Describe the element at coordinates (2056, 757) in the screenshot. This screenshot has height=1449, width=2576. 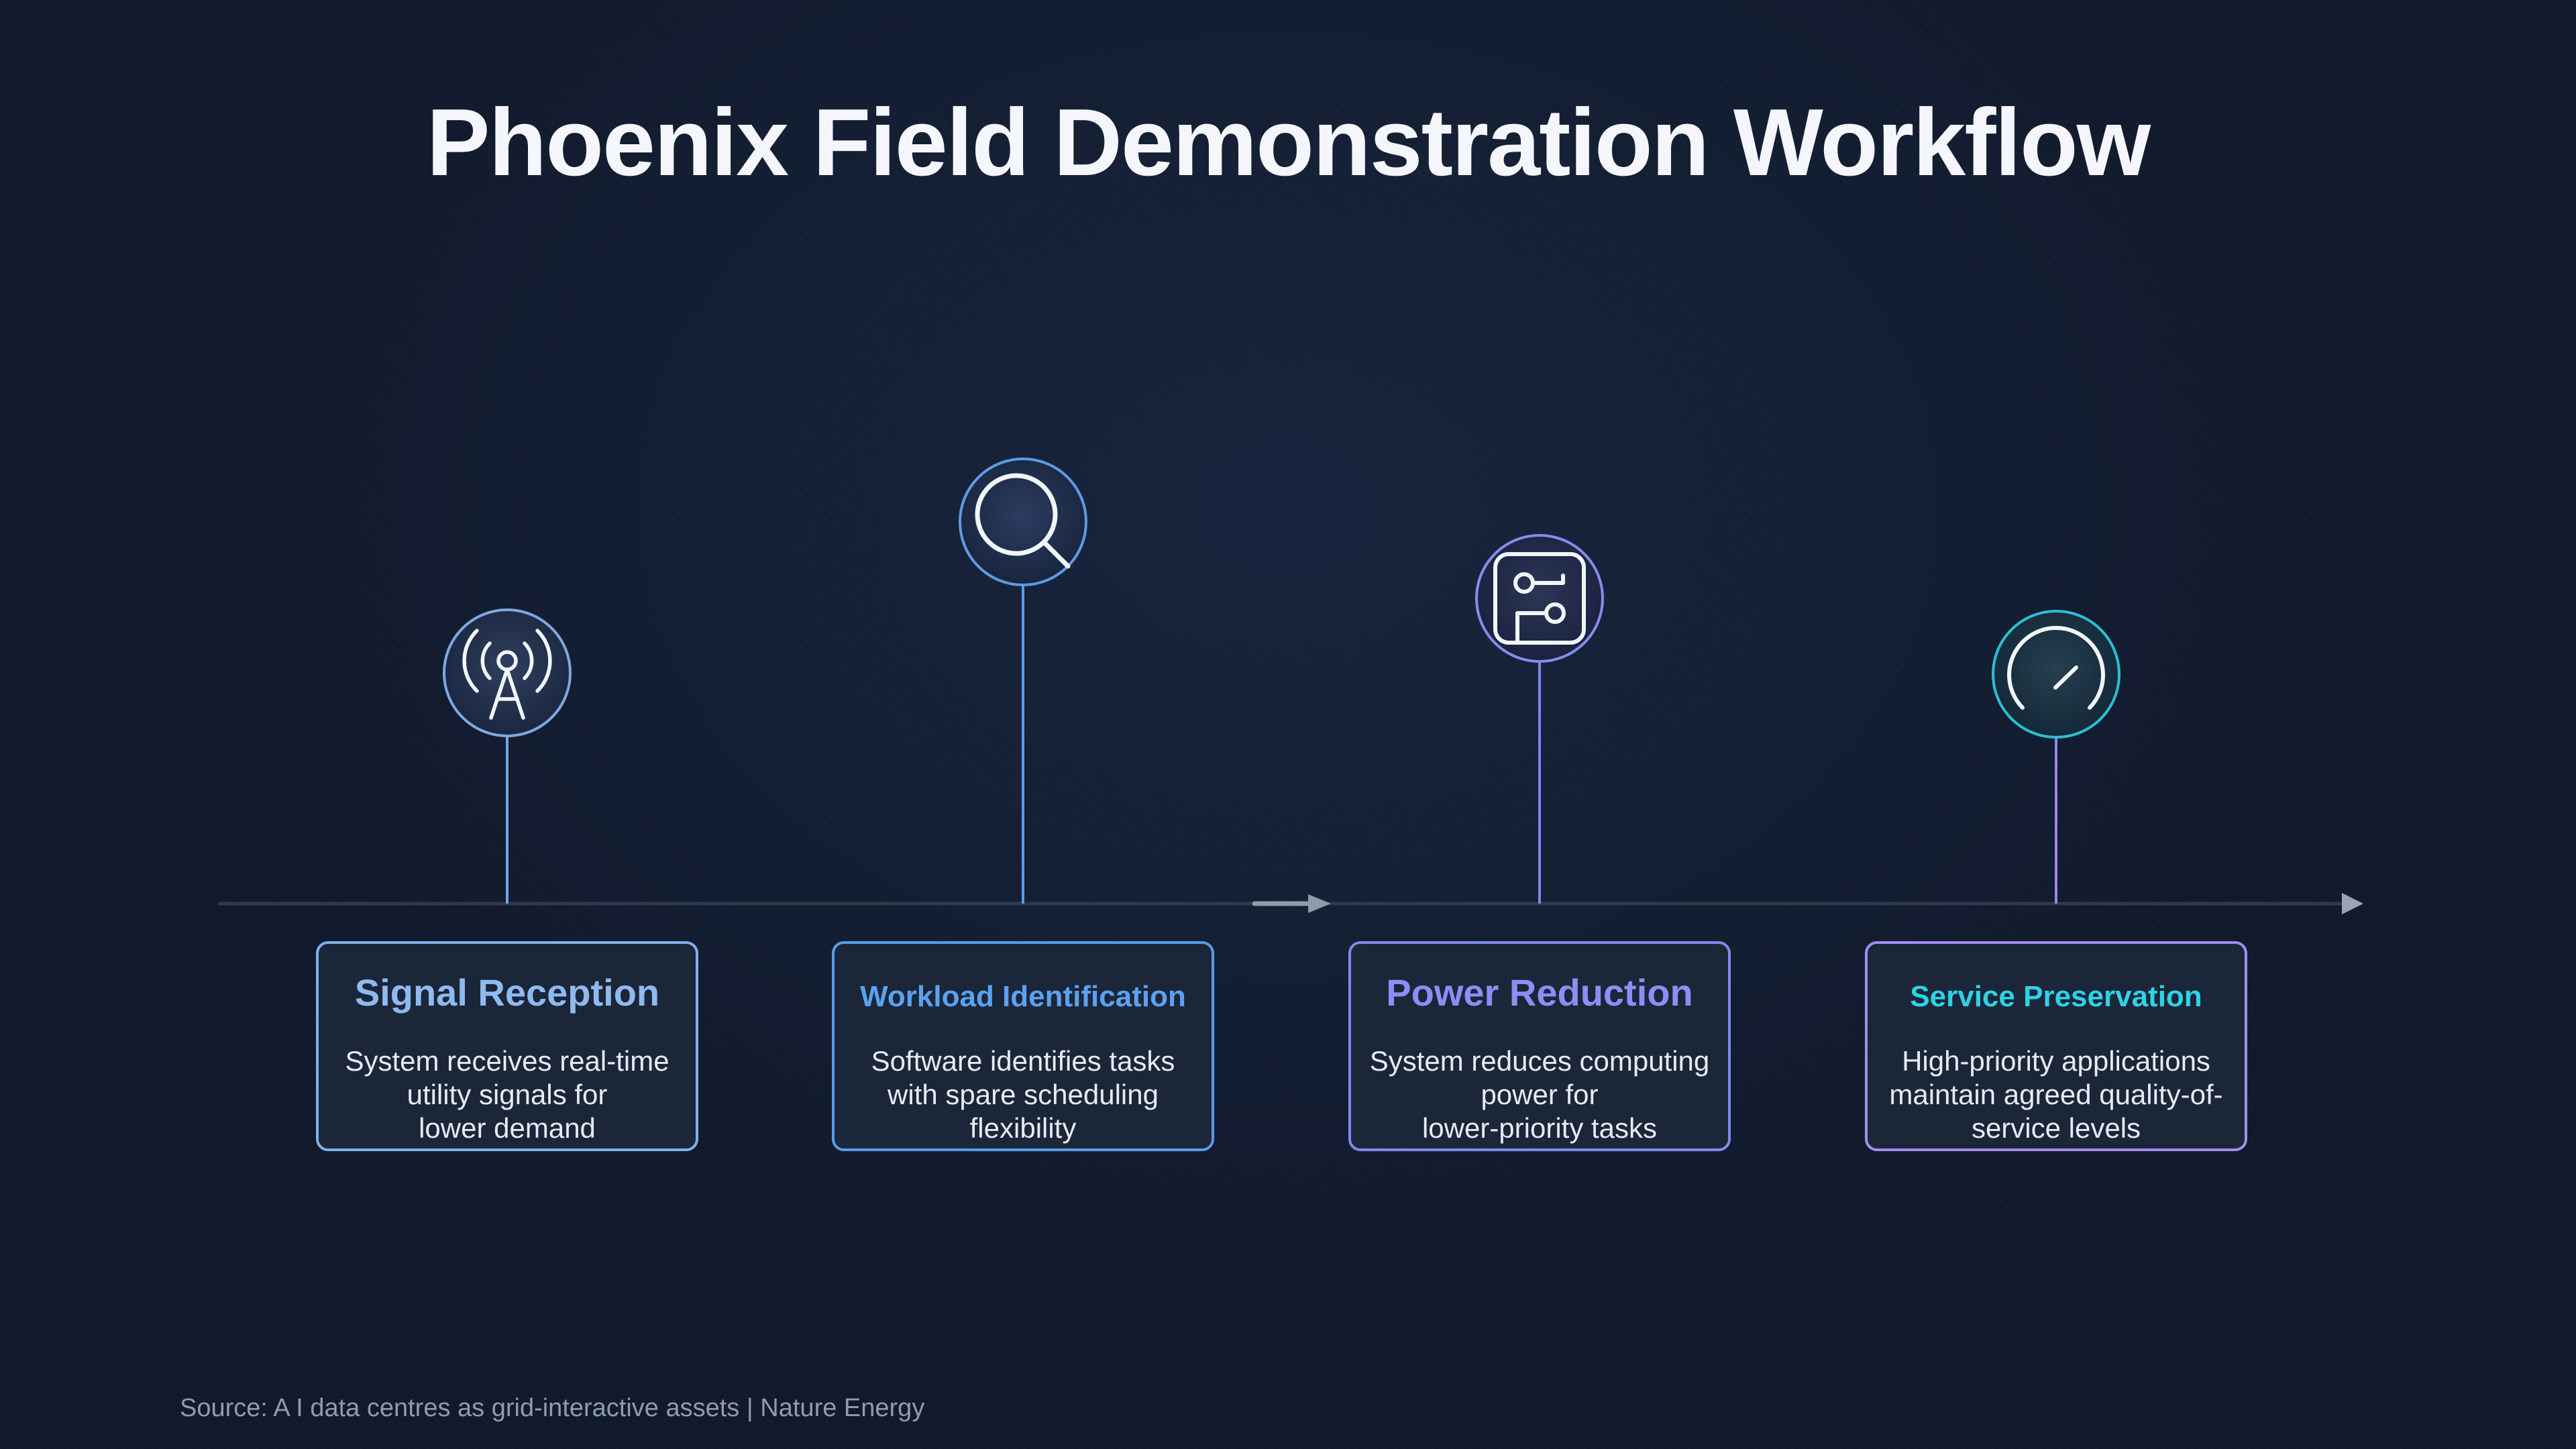
I see `step-service-preservation-marker` at that location.